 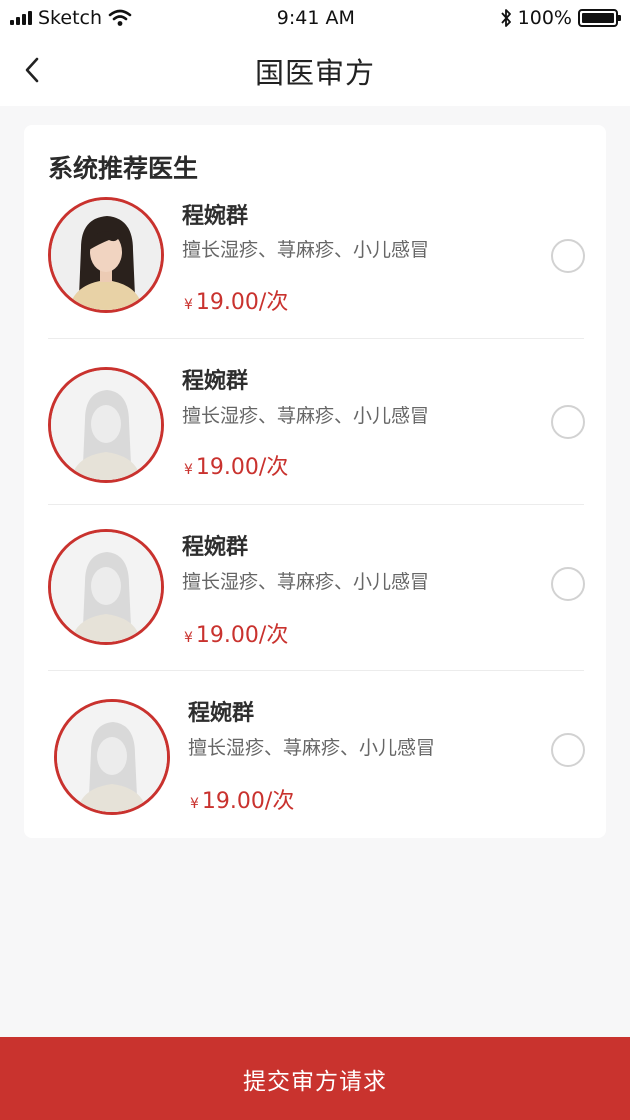 I want to click on battery-icon, so click(x=599, y=18).